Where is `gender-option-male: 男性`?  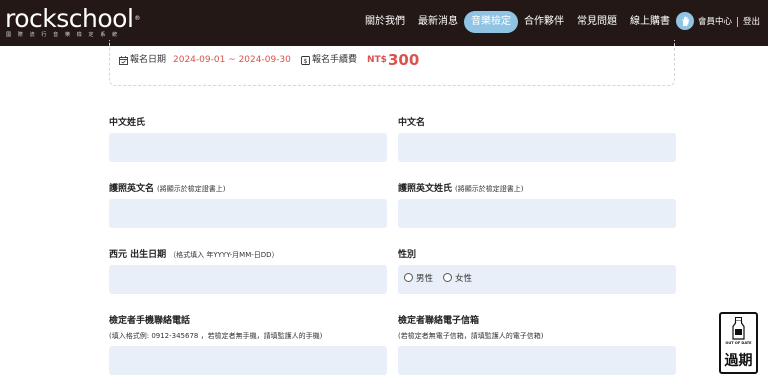 gender-option-male: 男性 is located at coordinates (418, 279).